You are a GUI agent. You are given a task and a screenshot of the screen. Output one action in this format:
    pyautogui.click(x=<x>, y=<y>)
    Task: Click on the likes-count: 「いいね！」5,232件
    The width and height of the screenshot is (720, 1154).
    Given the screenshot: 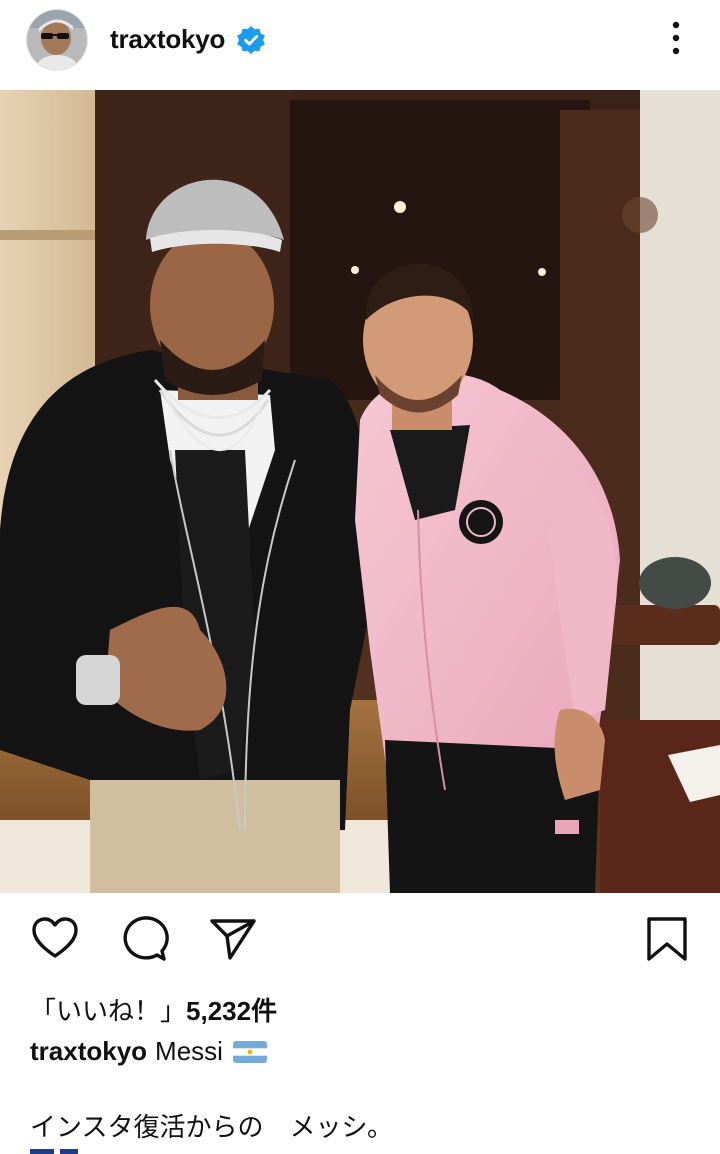 What is the action you would take?
    pyautogui.click(x=153, y=1009)
    